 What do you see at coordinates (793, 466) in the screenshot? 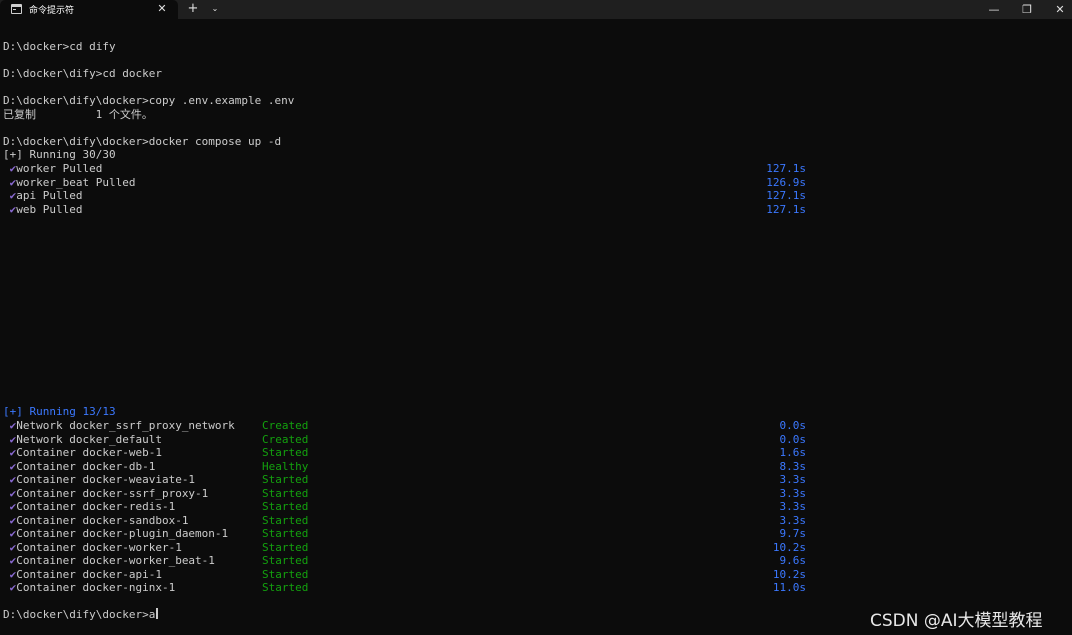
I see `elapsed-time: 8.3s` at bounding box center [793, 466].